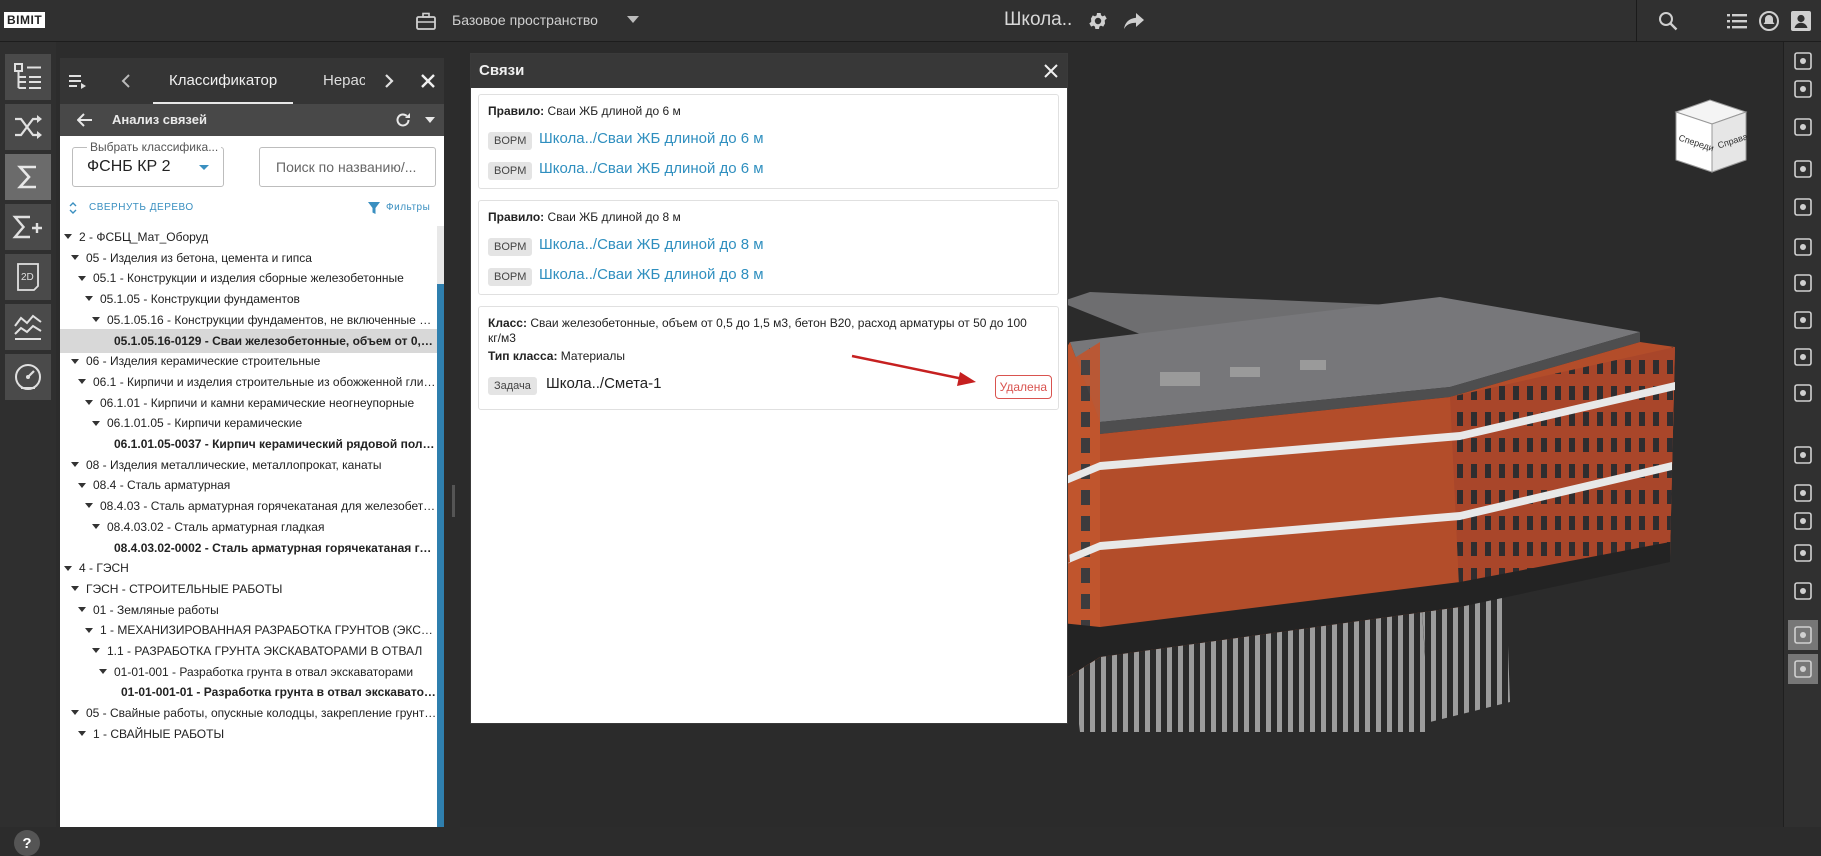  I want to click on classifier-select-value: ФСНБ КР 2, so click(129, 166).